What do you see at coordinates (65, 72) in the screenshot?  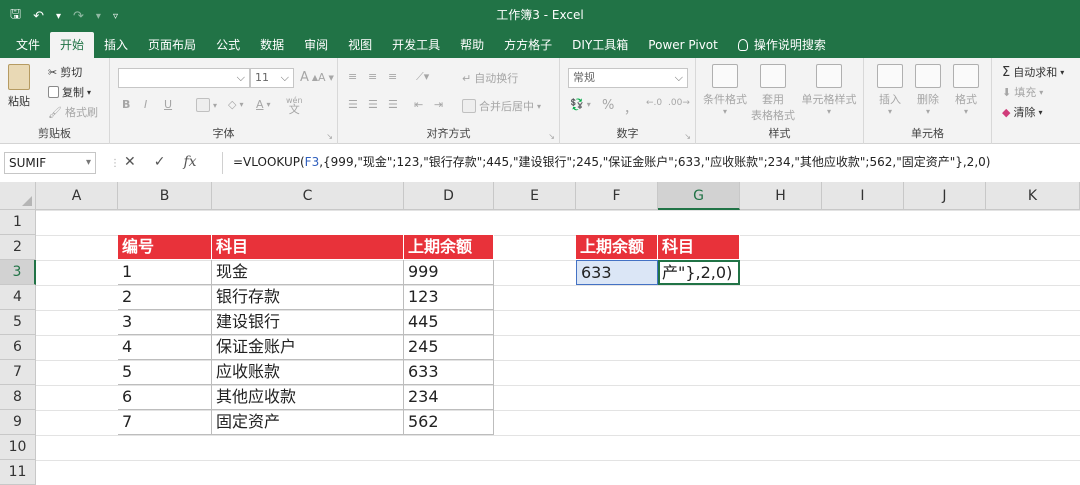 I see `cut-button: ✂ 剪切` at bounding box center [65, 72].